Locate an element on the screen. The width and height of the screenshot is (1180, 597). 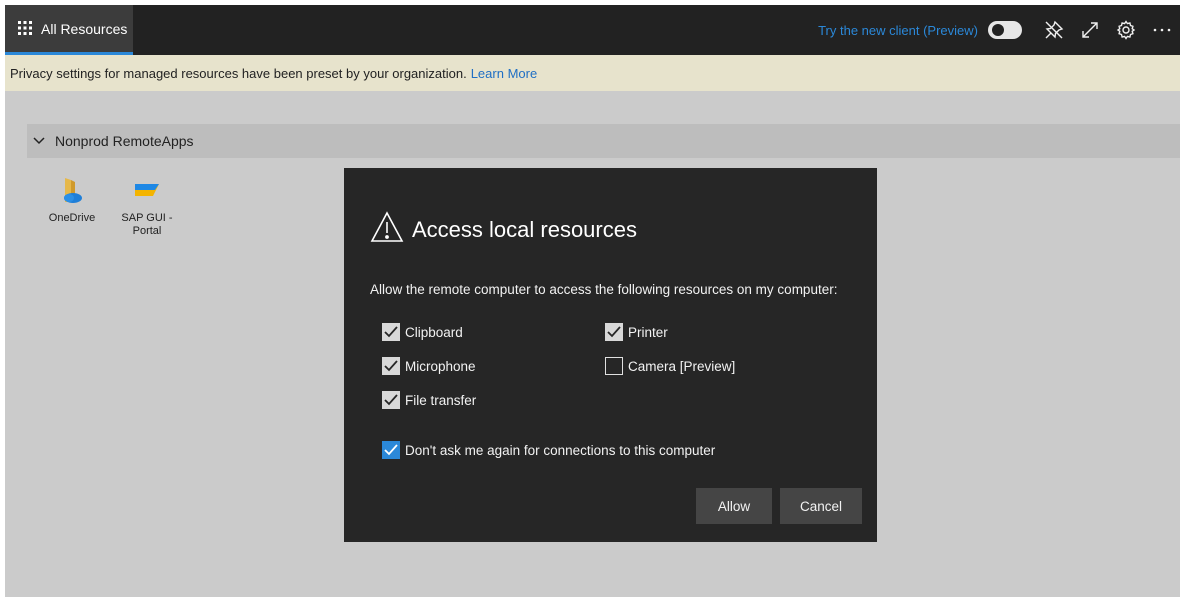
checkbox-clipboard: Clipboard is located at coordinates (422, 332).